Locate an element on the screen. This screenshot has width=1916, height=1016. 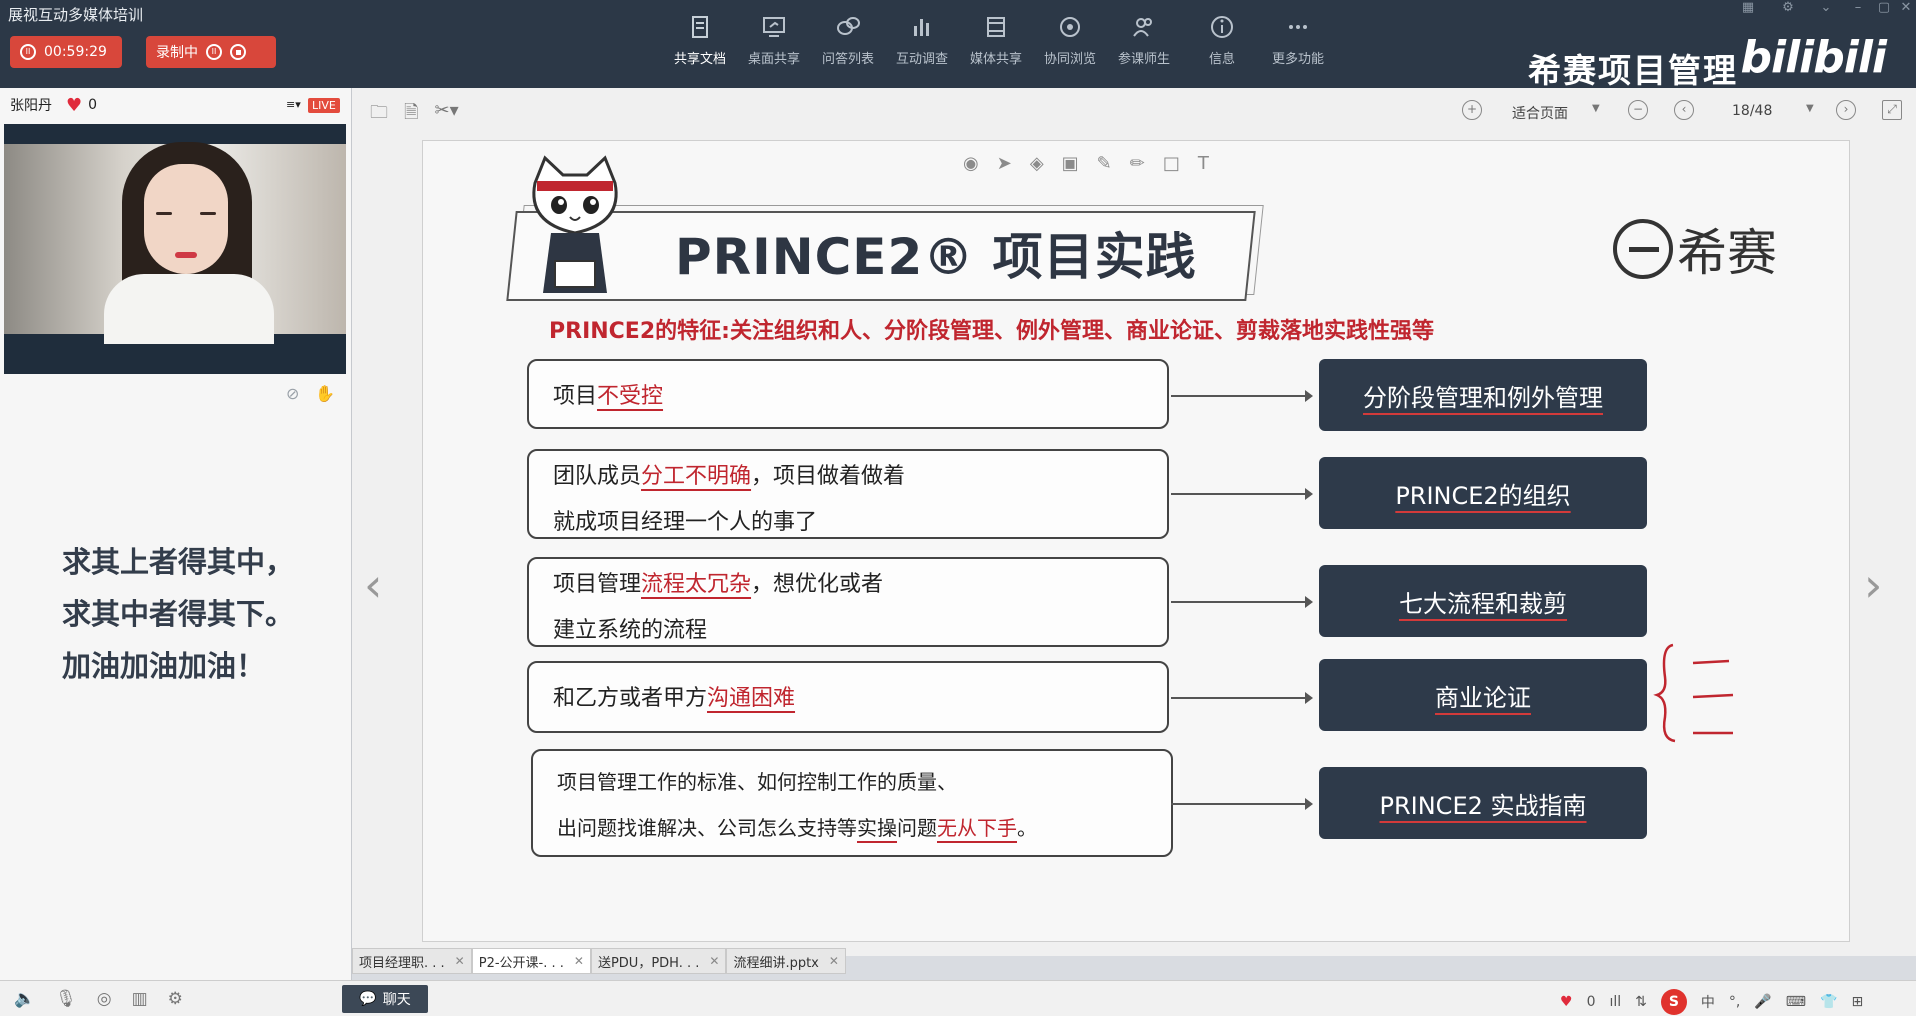
stamp-icon: ▣ is located at coordinates (1070, 163).